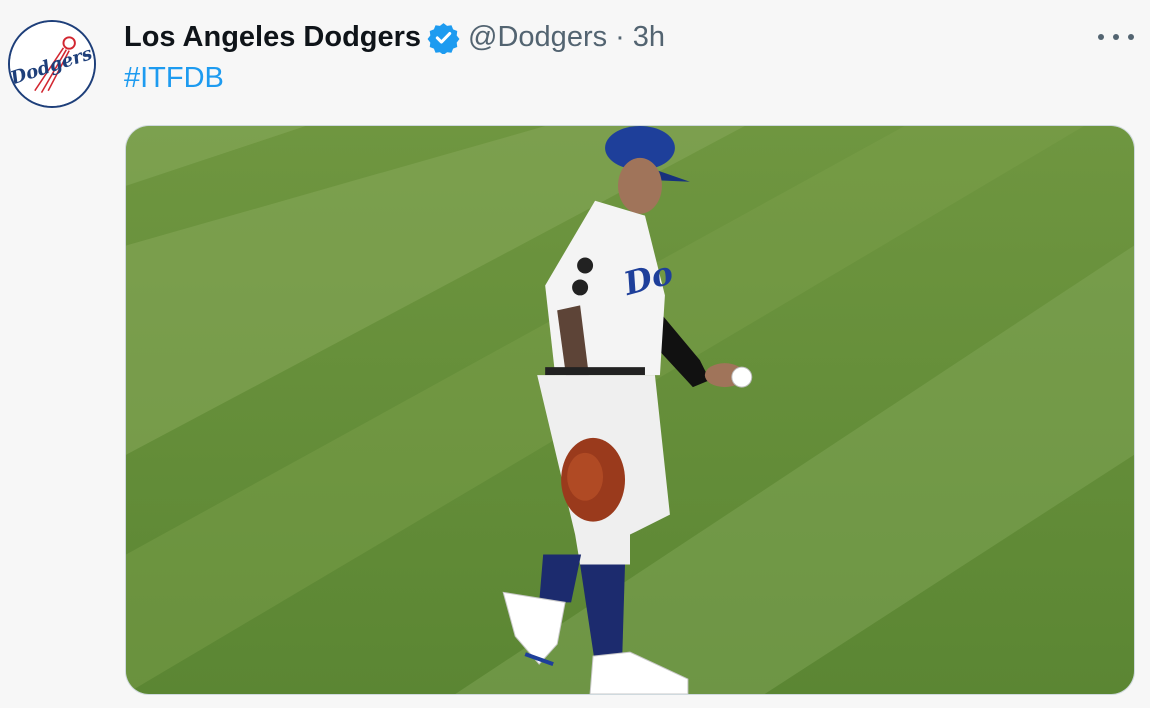 Image resolution: width=1150 pixels, height=708 pixels. I want to click on tweet-text-hashtag: #ITFDB, so click(174, 78).